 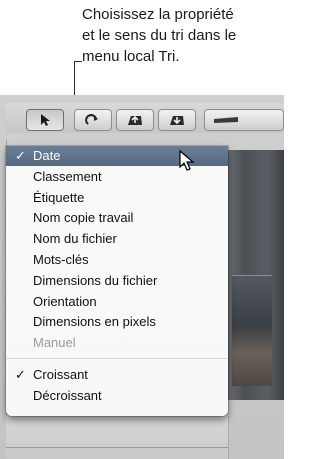 I want to click on callout-line: Choisissez la propriété, so click(x=158, y=14).